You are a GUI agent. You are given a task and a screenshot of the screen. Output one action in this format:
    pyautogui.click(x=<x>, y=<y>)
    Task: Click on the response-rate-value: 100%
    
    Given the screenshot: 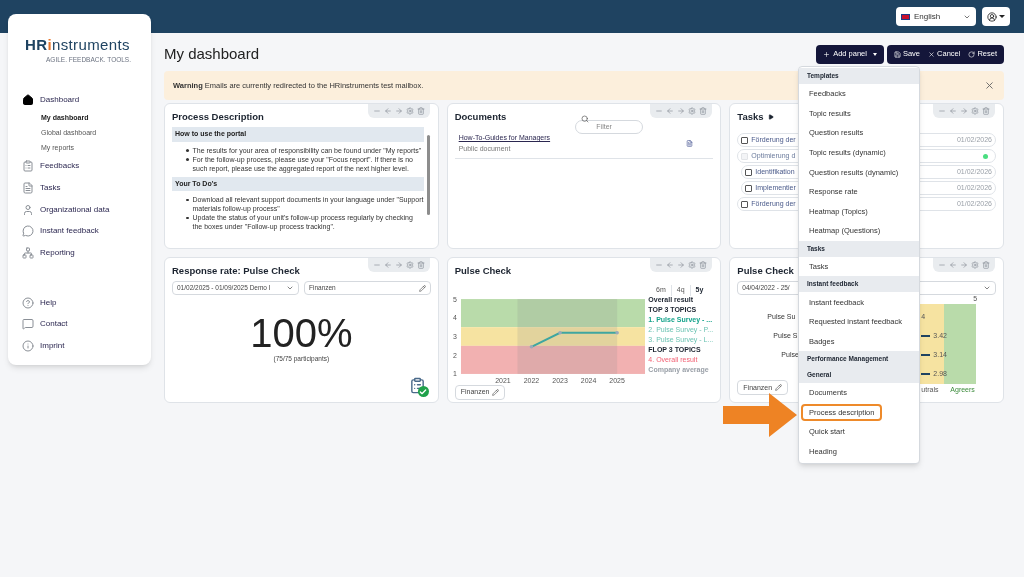 What is the action you would take?
    pyautogui.click(x=301, y=333)
    